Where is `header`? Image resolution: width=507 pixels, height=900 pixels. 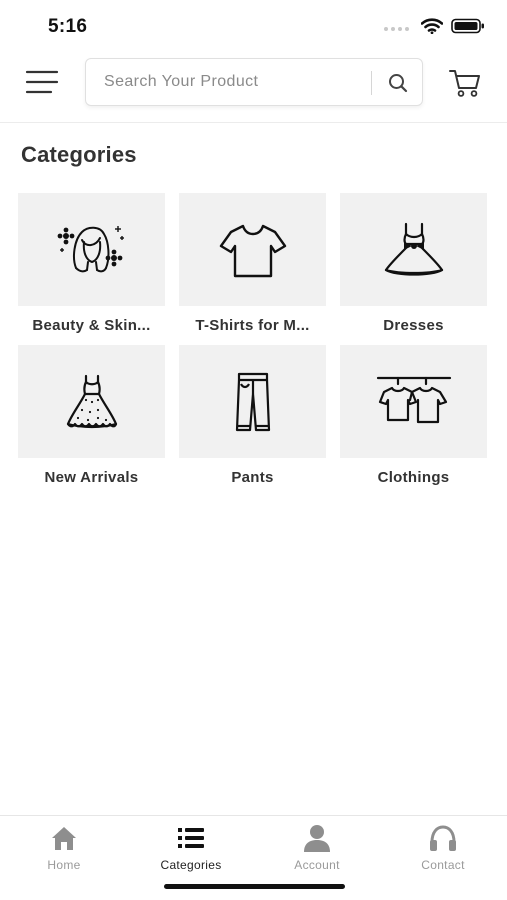 header is located at coordinates (253, 83).